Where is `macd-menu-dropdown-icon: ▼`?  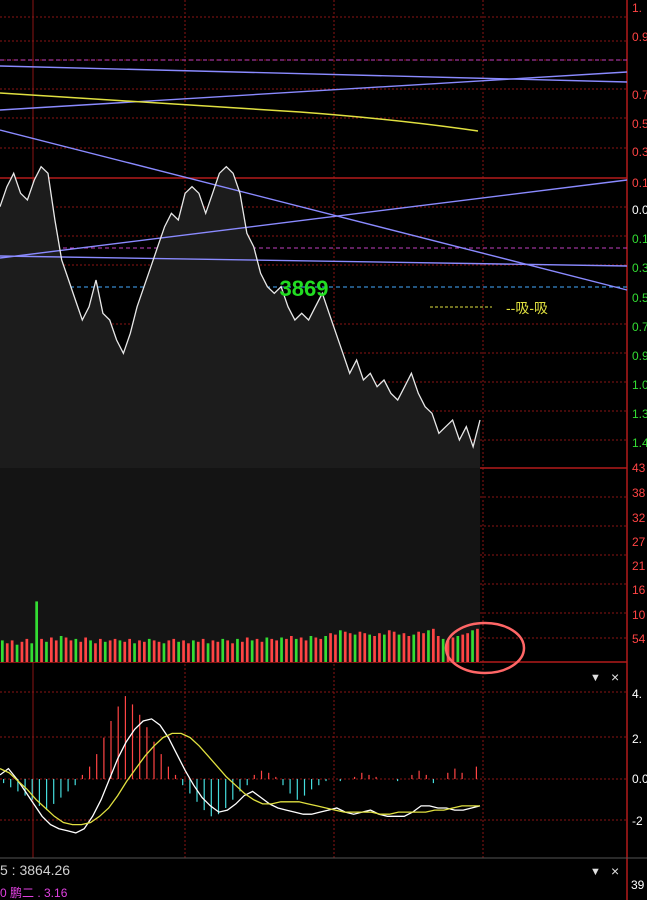 macd-menu-dropdown-icon: ▼ is located at coordinates (595, 678).